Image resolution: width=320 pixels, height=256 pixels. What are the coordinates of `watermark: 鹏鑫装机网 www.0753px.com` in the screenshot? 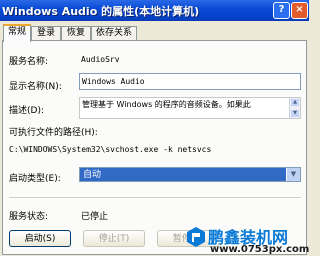 It's located at (247, 240).